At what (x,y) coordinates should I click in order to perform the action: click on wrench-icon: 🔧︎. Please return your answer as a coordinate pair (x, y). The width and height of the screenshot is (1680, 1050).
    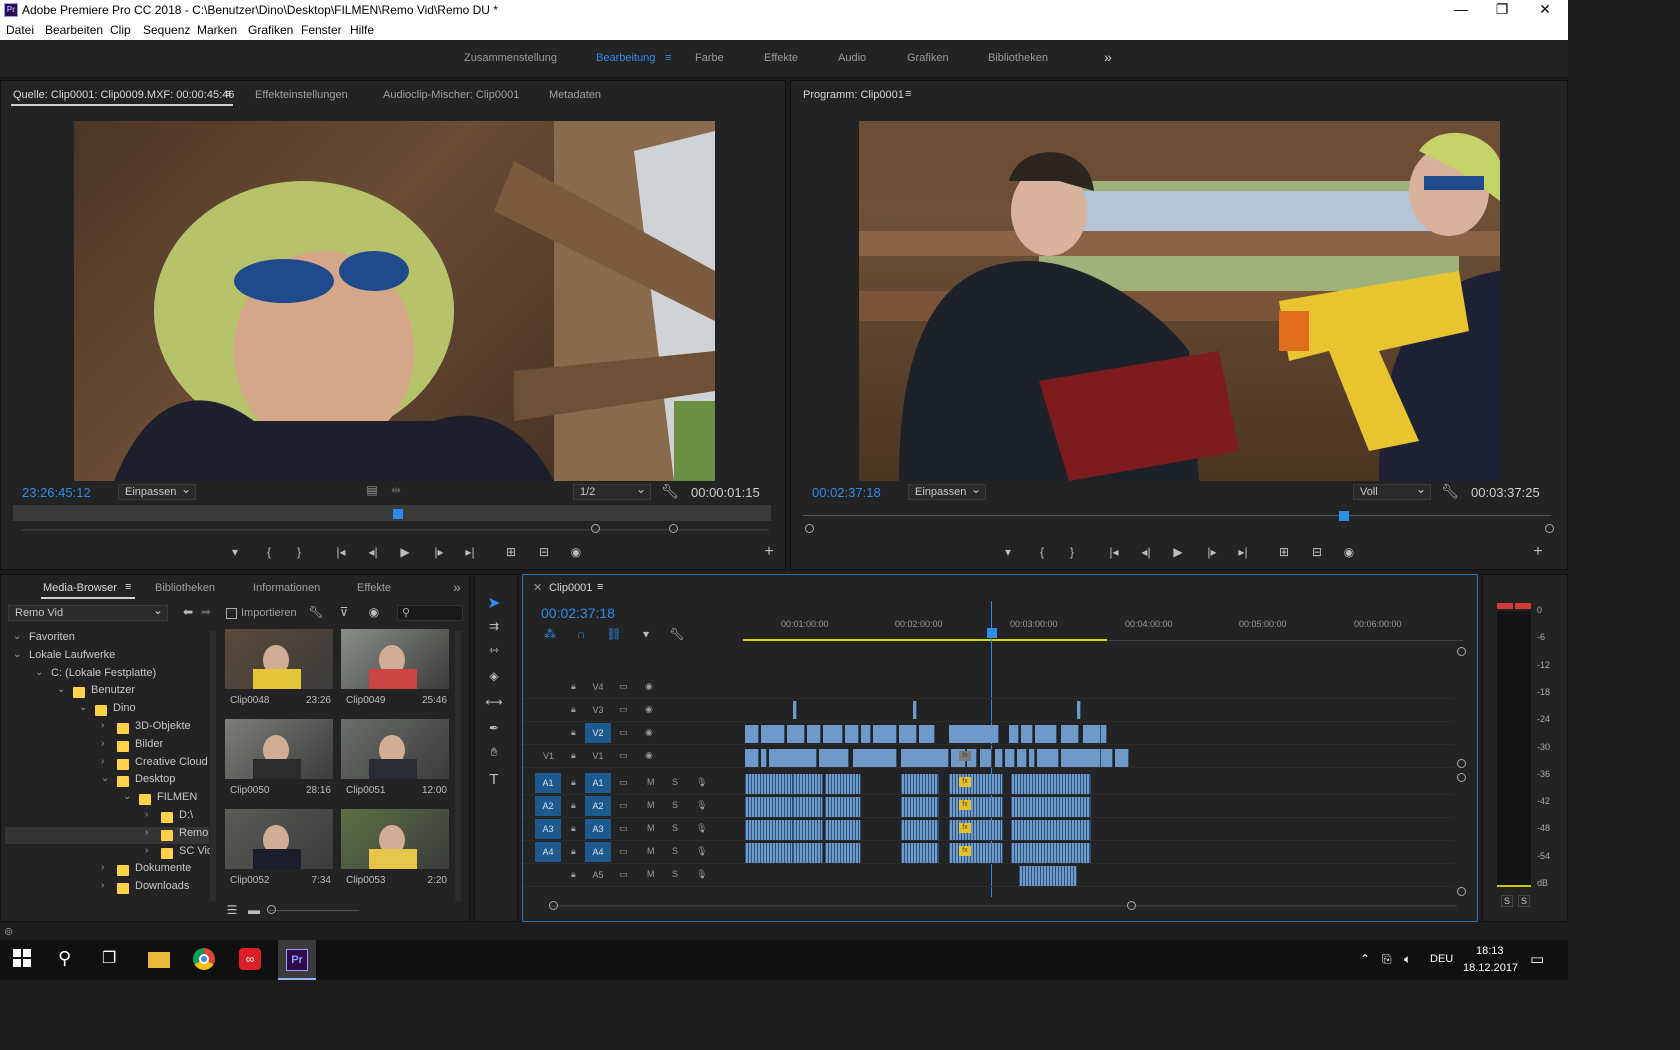
    Looking at the image, I should click on (316, 612).